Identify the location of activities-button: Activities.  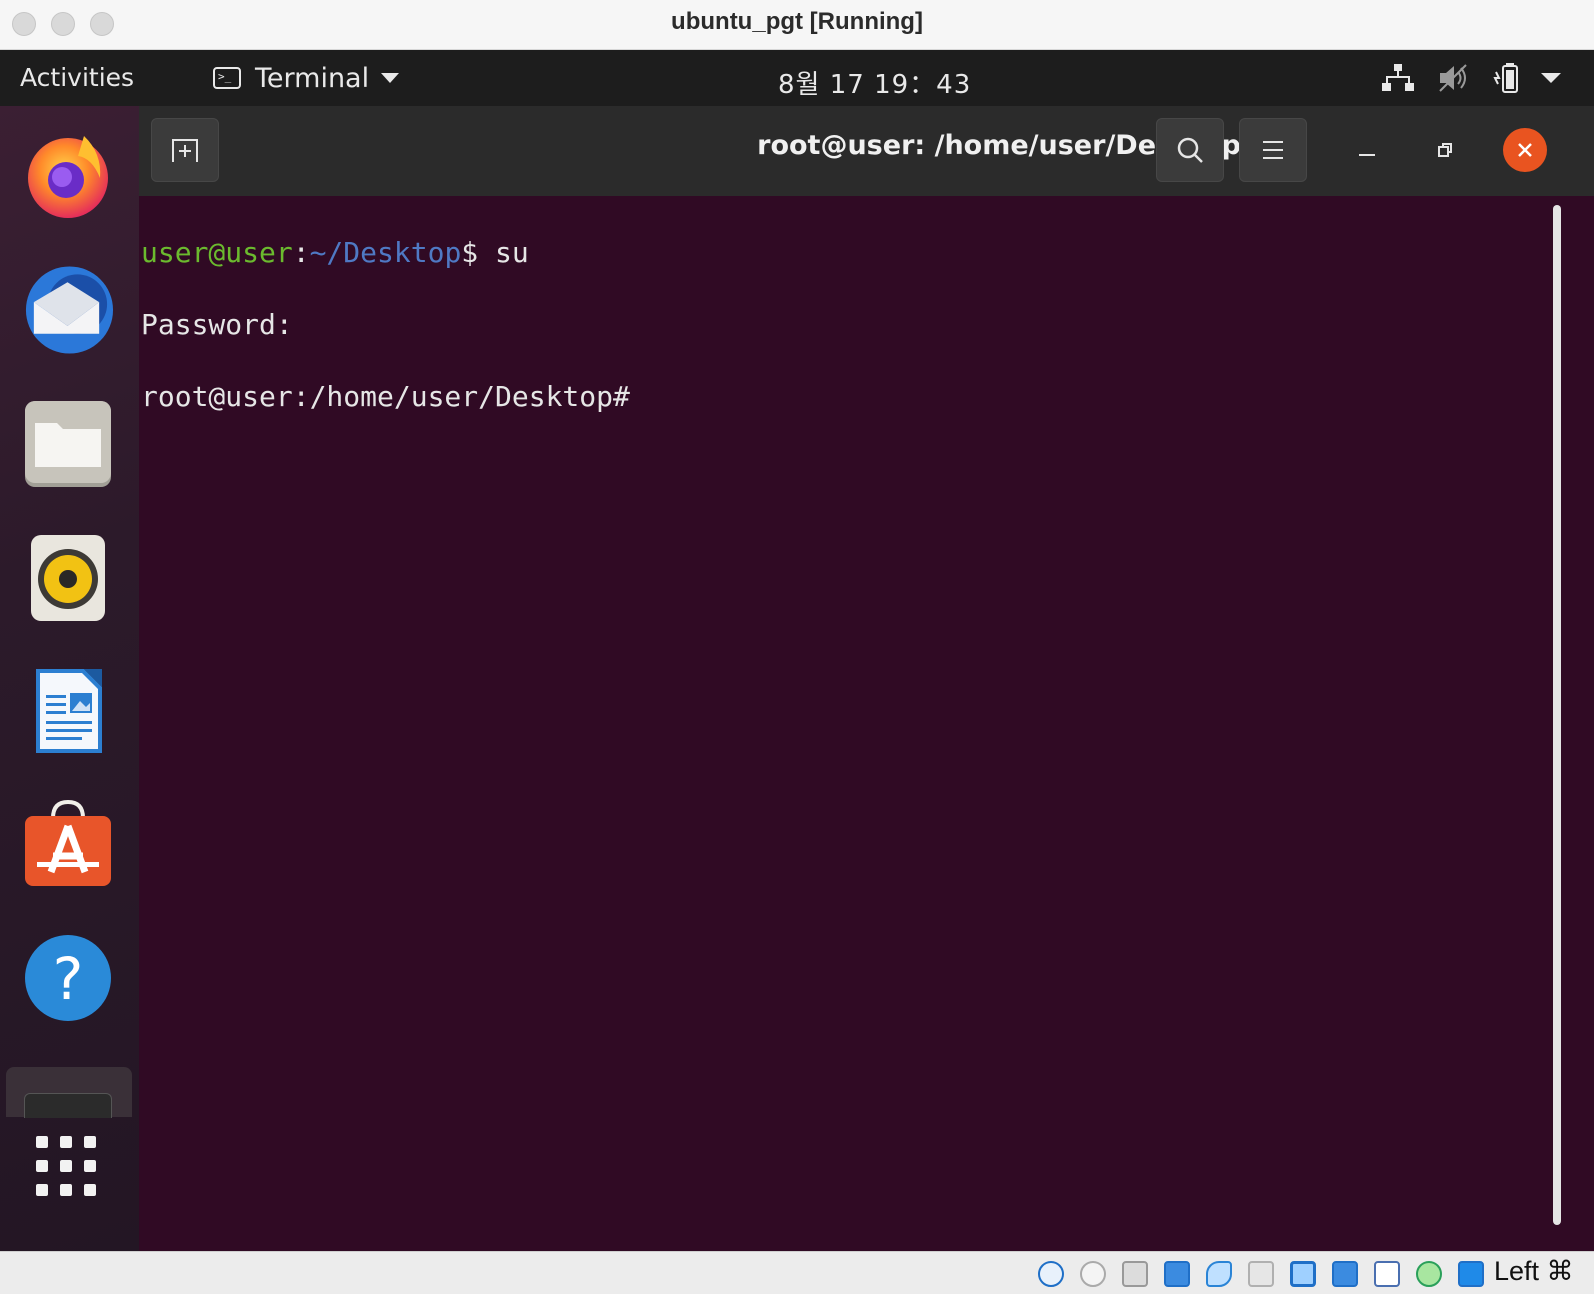
(77, 77).